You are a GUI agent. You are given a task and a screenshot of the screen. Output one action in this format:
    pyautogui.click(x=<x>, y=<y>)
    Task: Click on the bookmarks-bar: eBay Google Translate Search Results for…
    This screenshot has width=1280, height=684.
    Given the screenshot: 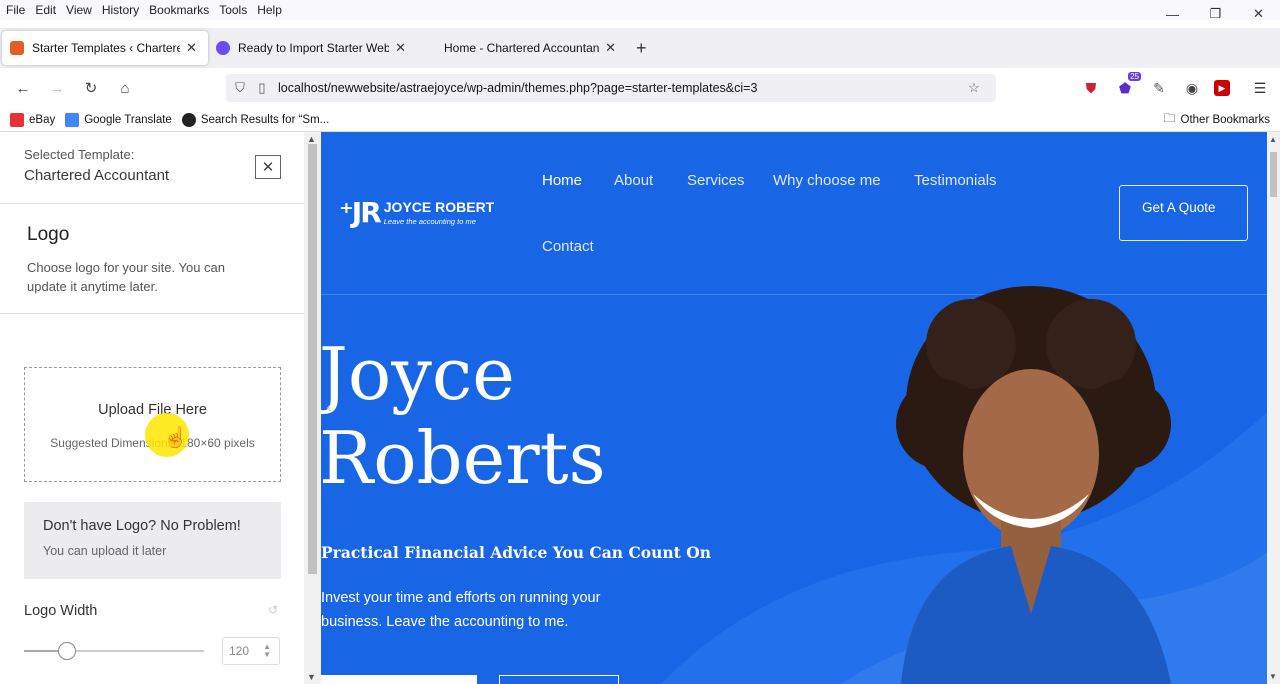 What is the action you would take?
    pyautogui.click(x=640, y=120)
    